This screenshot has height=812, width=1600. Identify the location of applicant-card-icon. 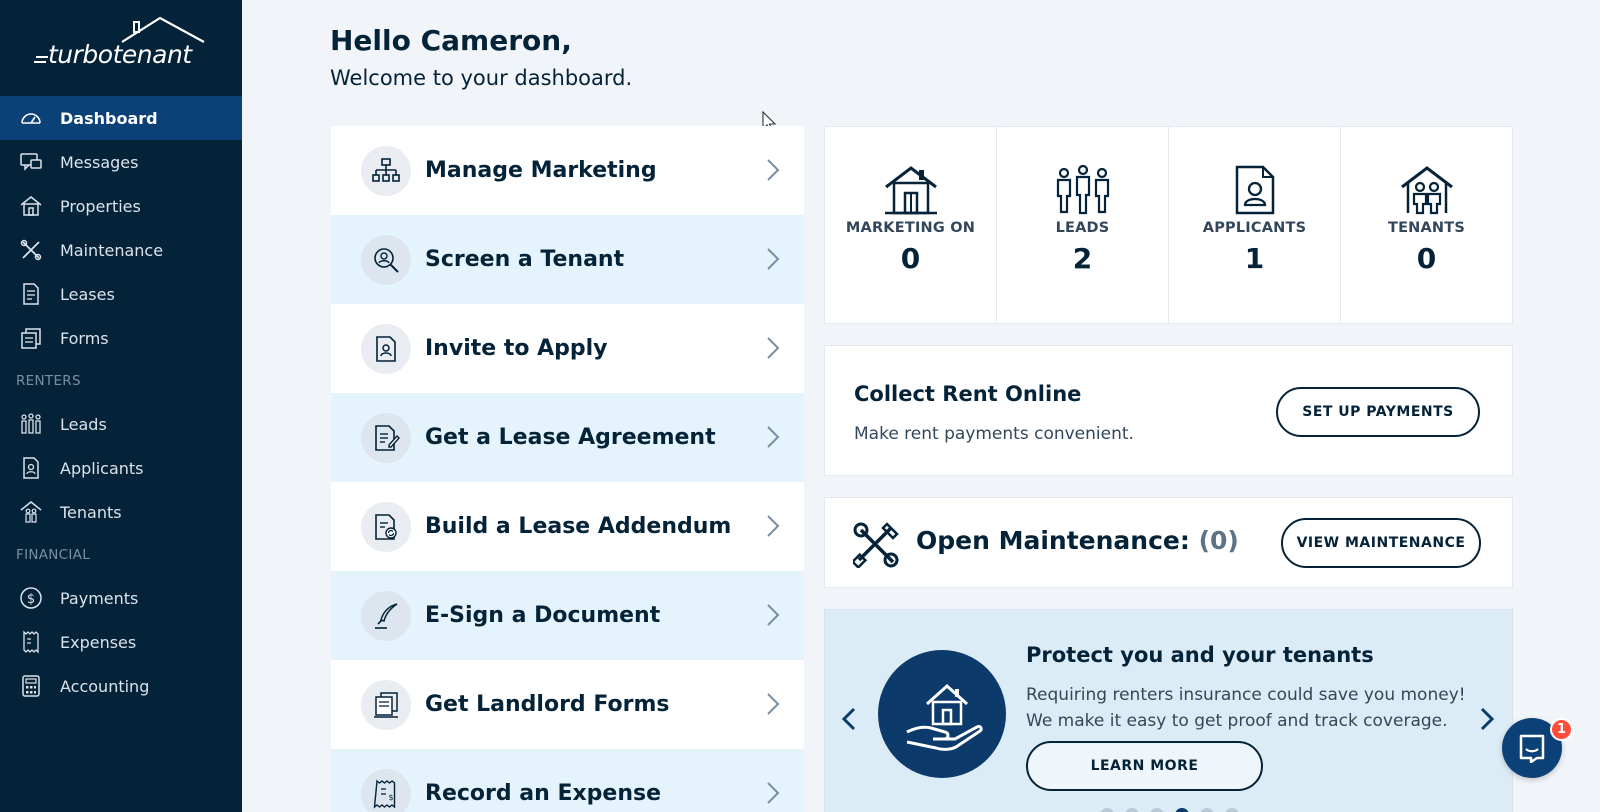
(386, 348).